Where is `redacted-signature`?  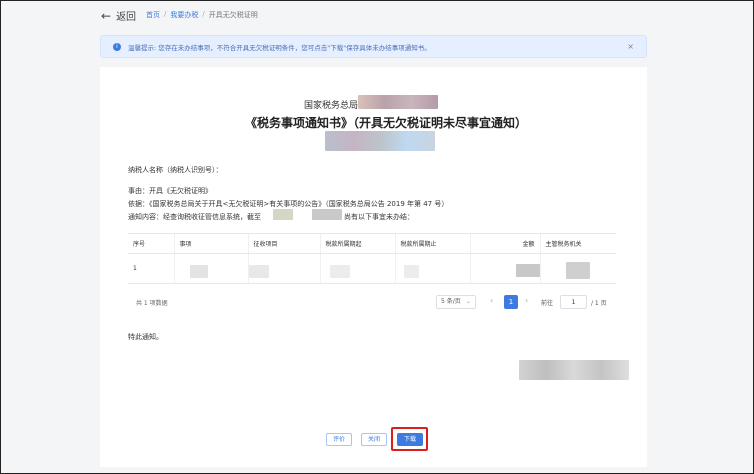 redacted-signature is located at coordinates (574, 370).